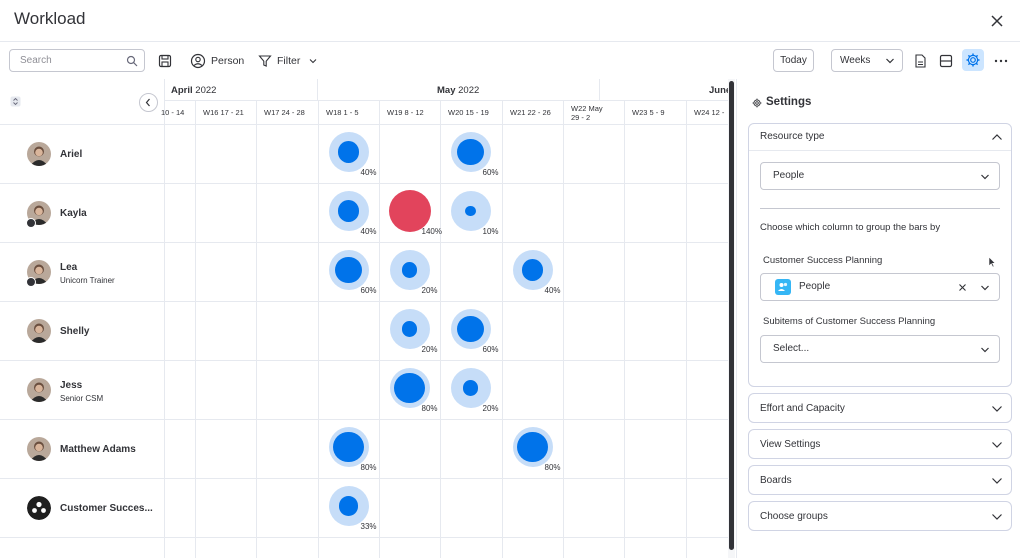  I want to click on board-label: Customer Success Planning, so click(823, 260).